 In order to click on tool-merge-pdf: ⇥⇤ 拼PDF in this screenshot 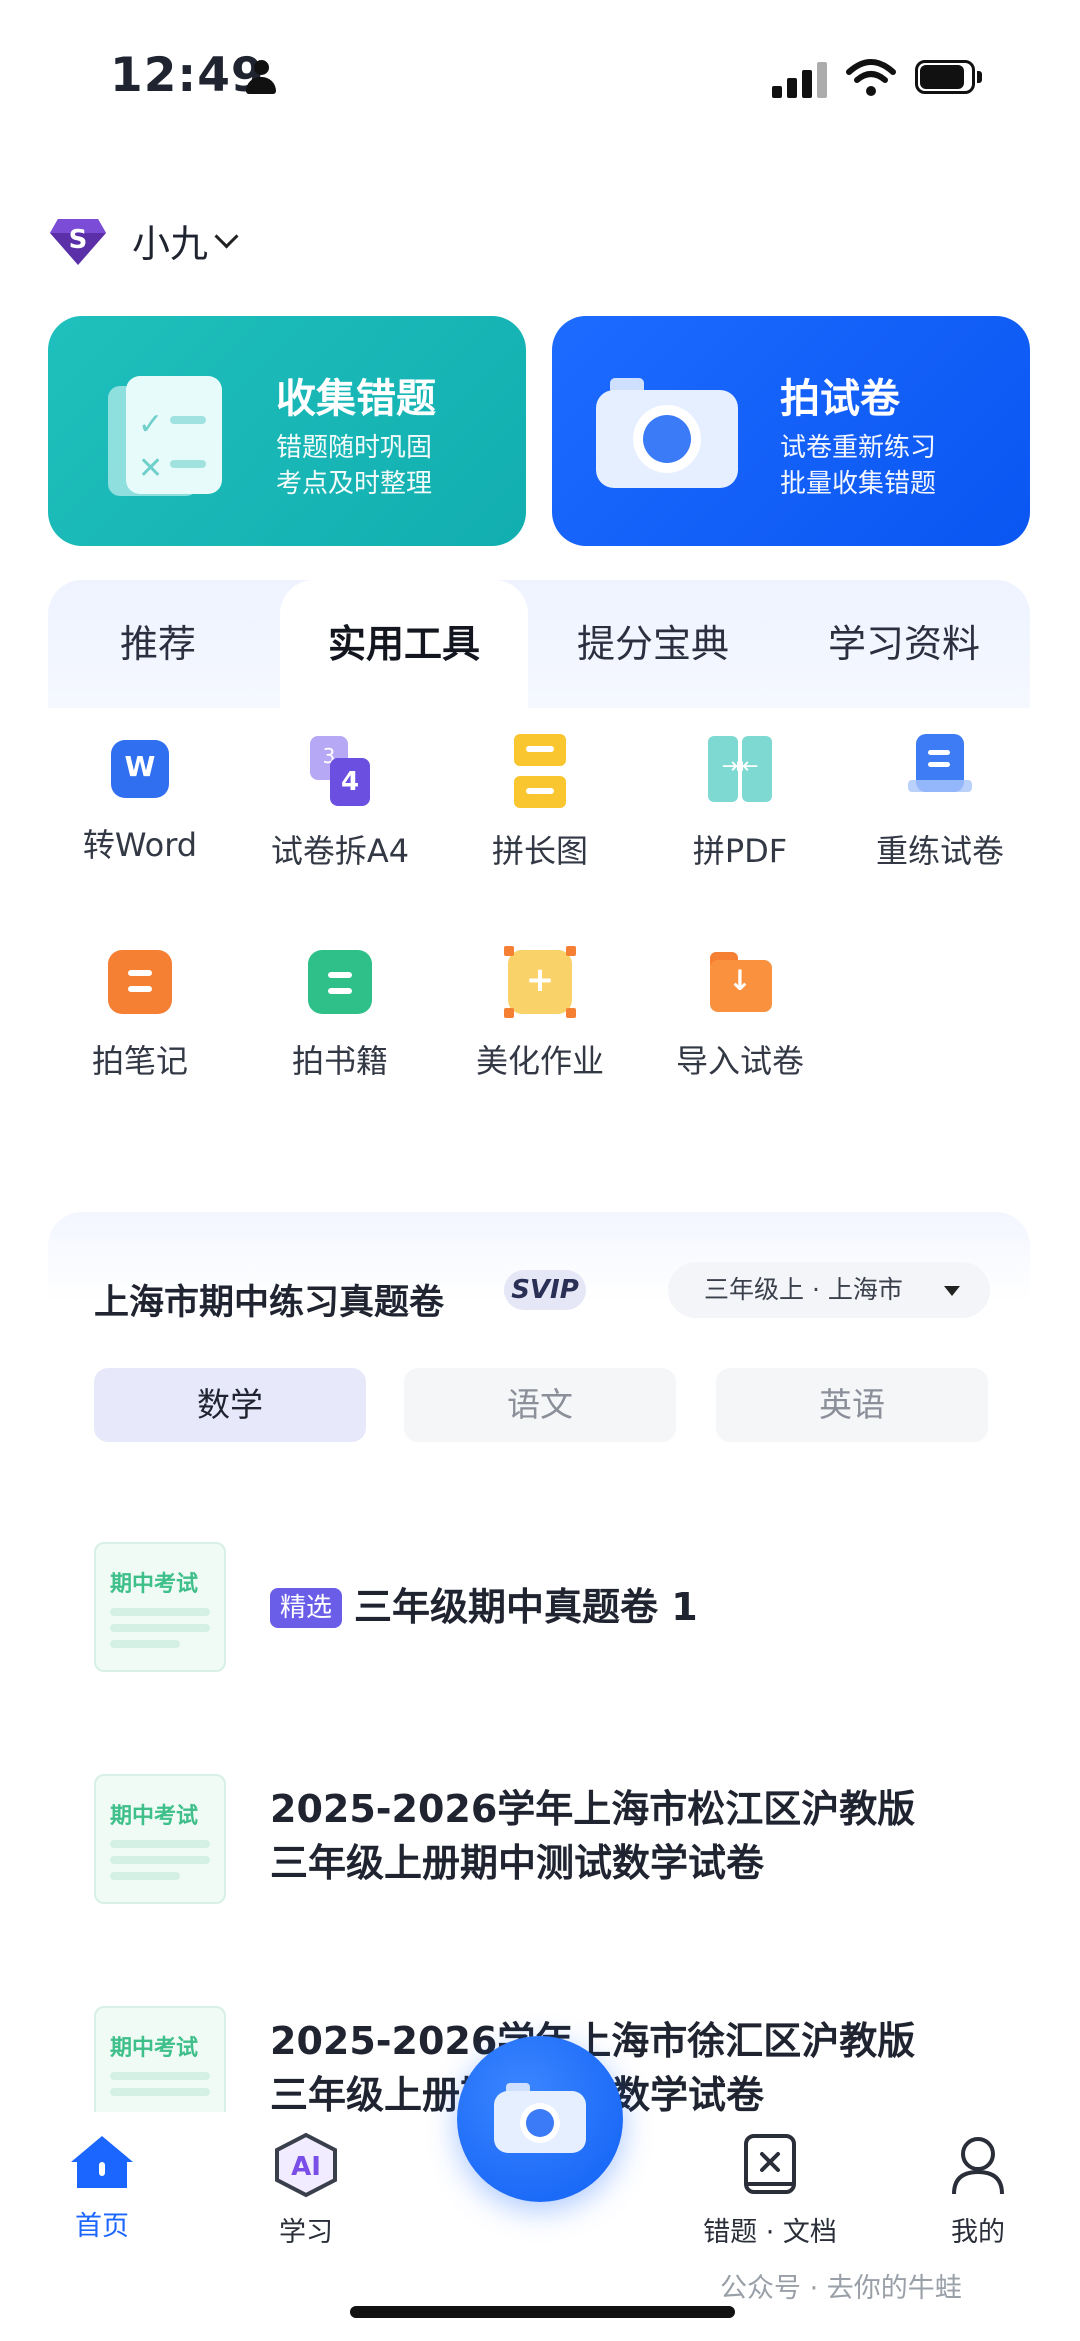, I will do `click(740, 804)`.